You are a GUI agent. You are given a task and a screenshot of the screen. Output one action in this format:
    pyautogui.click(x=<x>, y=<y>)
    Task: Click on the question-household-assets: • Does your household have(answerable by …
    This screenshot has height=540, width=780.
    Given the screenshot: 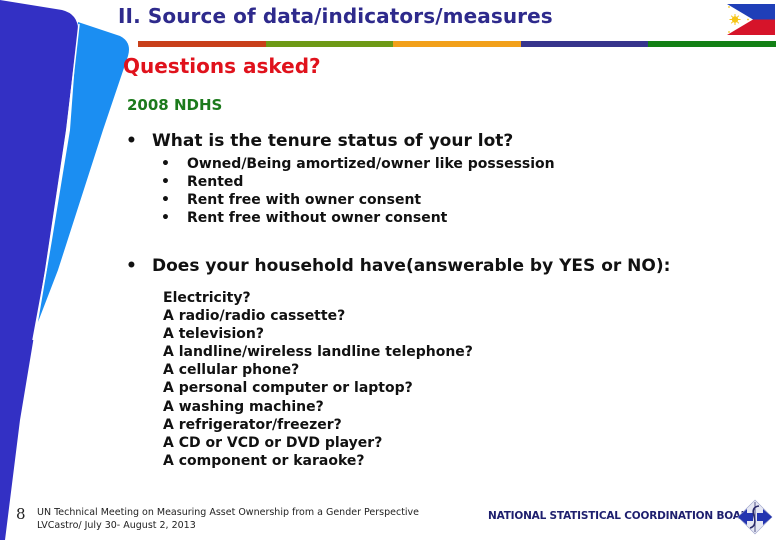 What is the action you would take?
    pyautogui.click(x=398, y=266)
    